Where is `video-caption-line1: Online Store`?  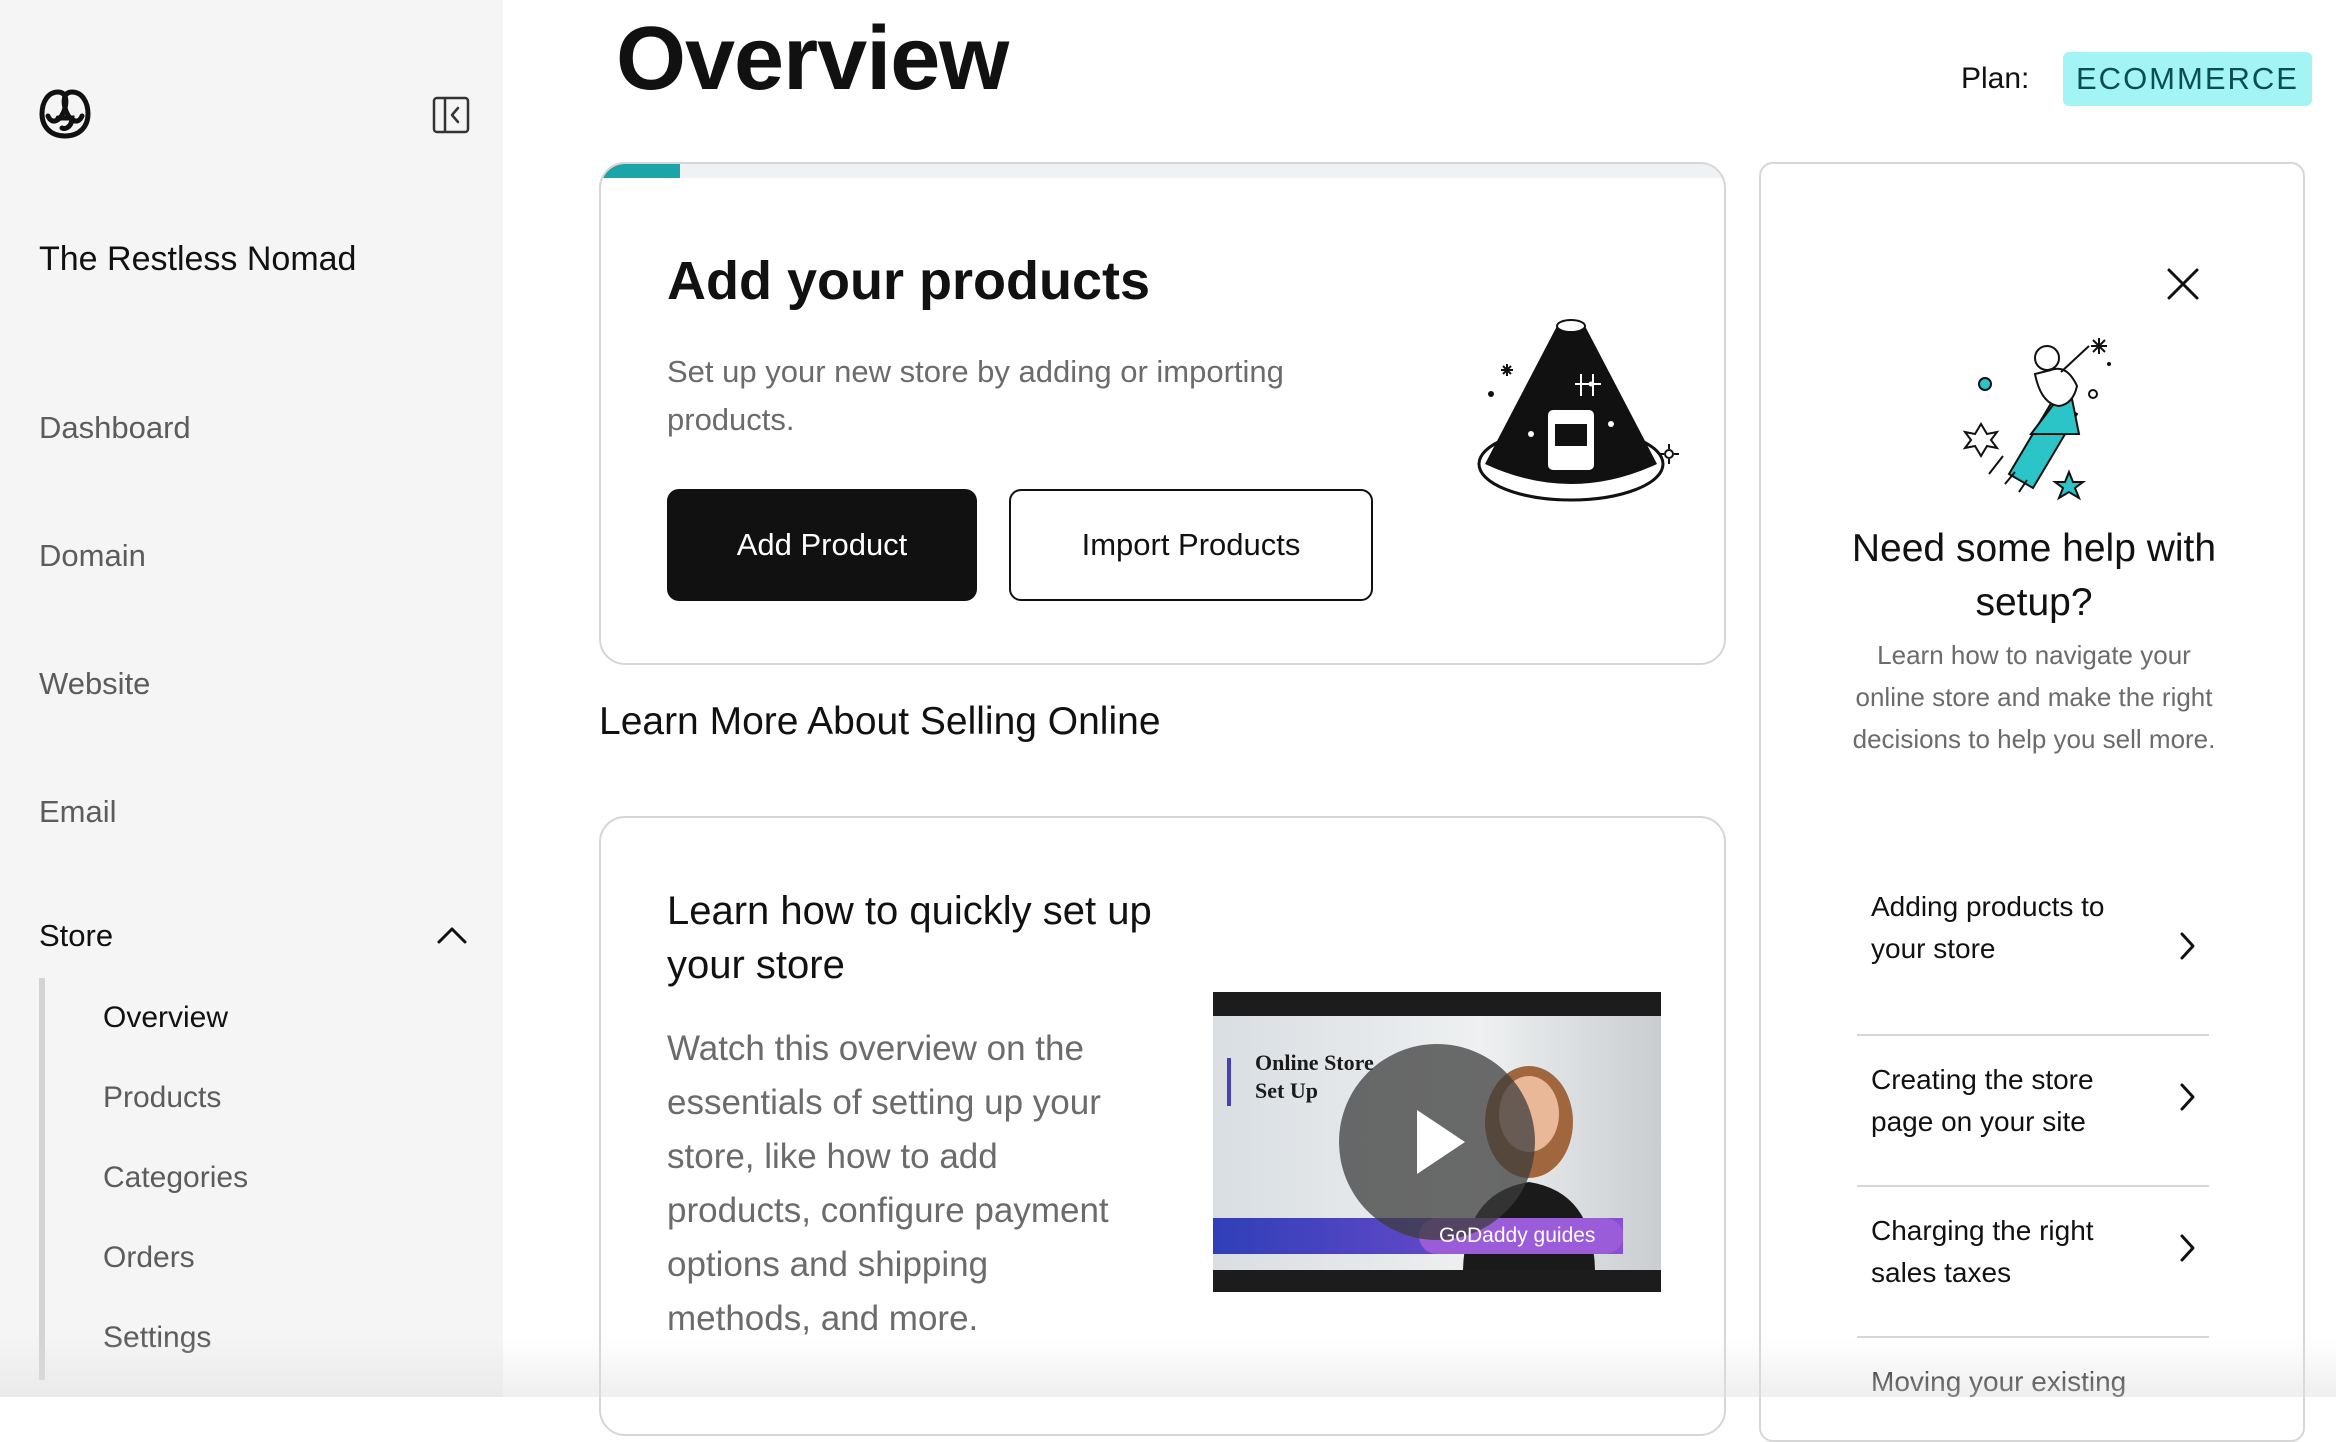 video-caption-line1: Online Store is located at coordinates (1314, 1062).